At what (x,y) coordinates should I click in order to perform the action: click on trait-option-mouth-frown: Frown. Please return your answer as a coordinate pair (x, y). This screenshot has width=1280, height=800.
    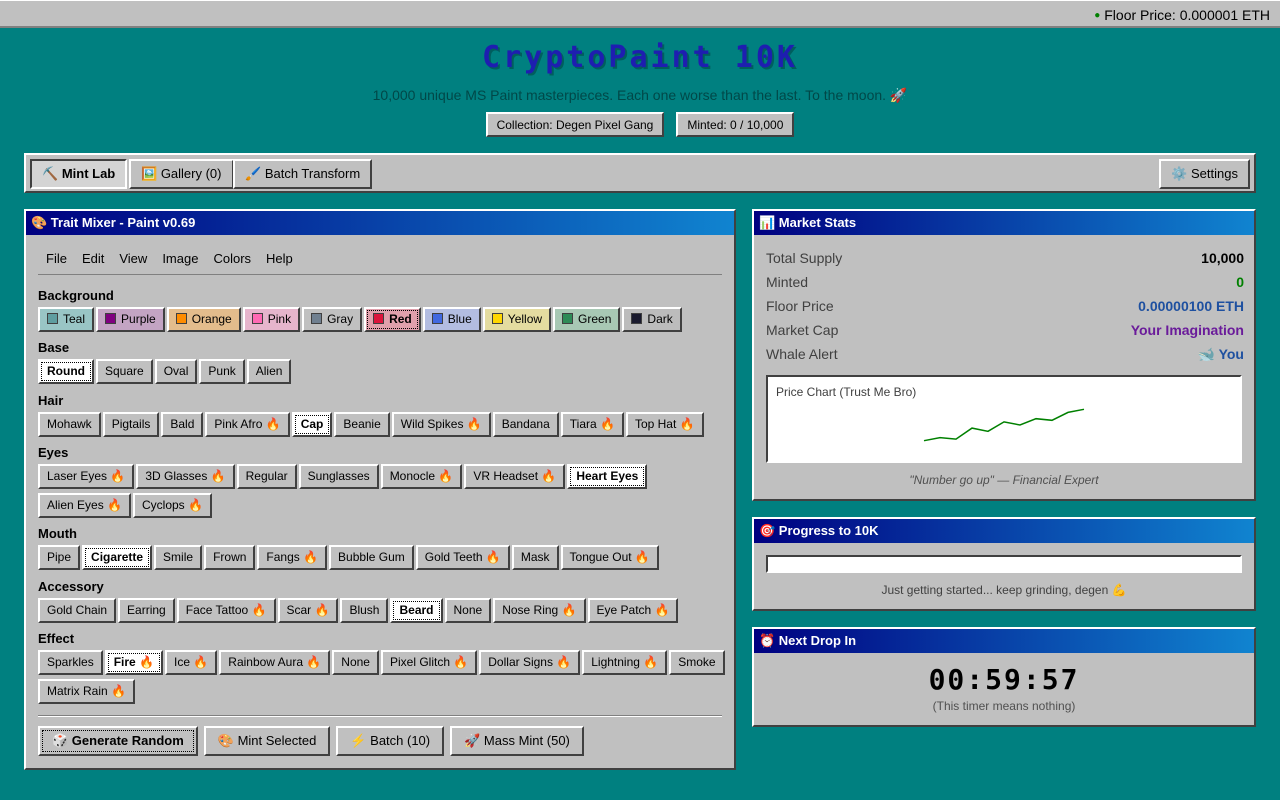
    Looking at the image, I should click on (230, 557).